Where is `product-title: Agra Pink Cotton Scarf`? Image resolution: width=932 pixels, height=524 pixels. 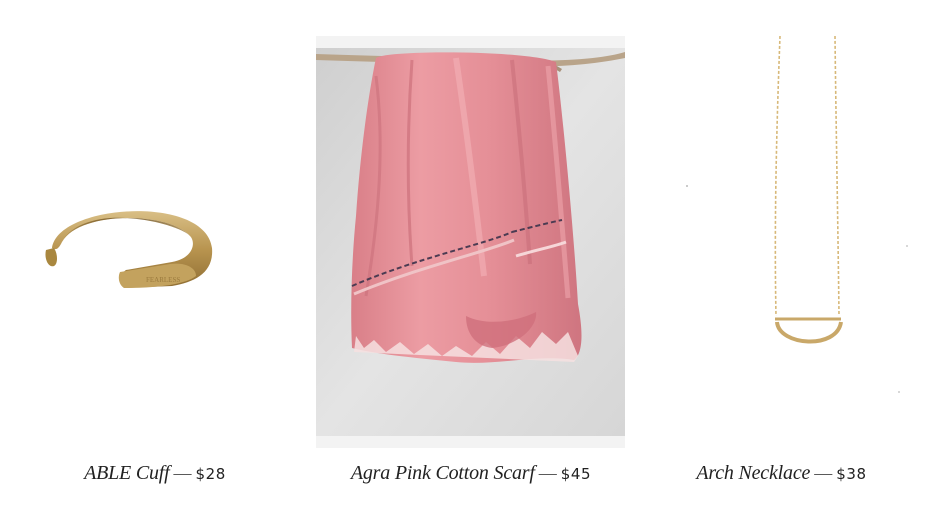 product-title: Agra Pink Cotton Scarf is located at coordinates (443, 473).